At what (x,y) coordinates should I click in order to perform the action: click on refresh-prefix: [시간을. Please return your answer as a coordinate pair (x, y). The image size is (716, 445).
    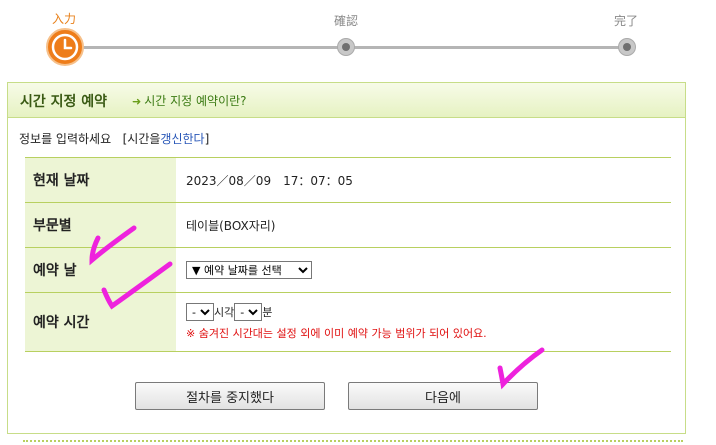
    Looking at the image, I should click on (141, 139).